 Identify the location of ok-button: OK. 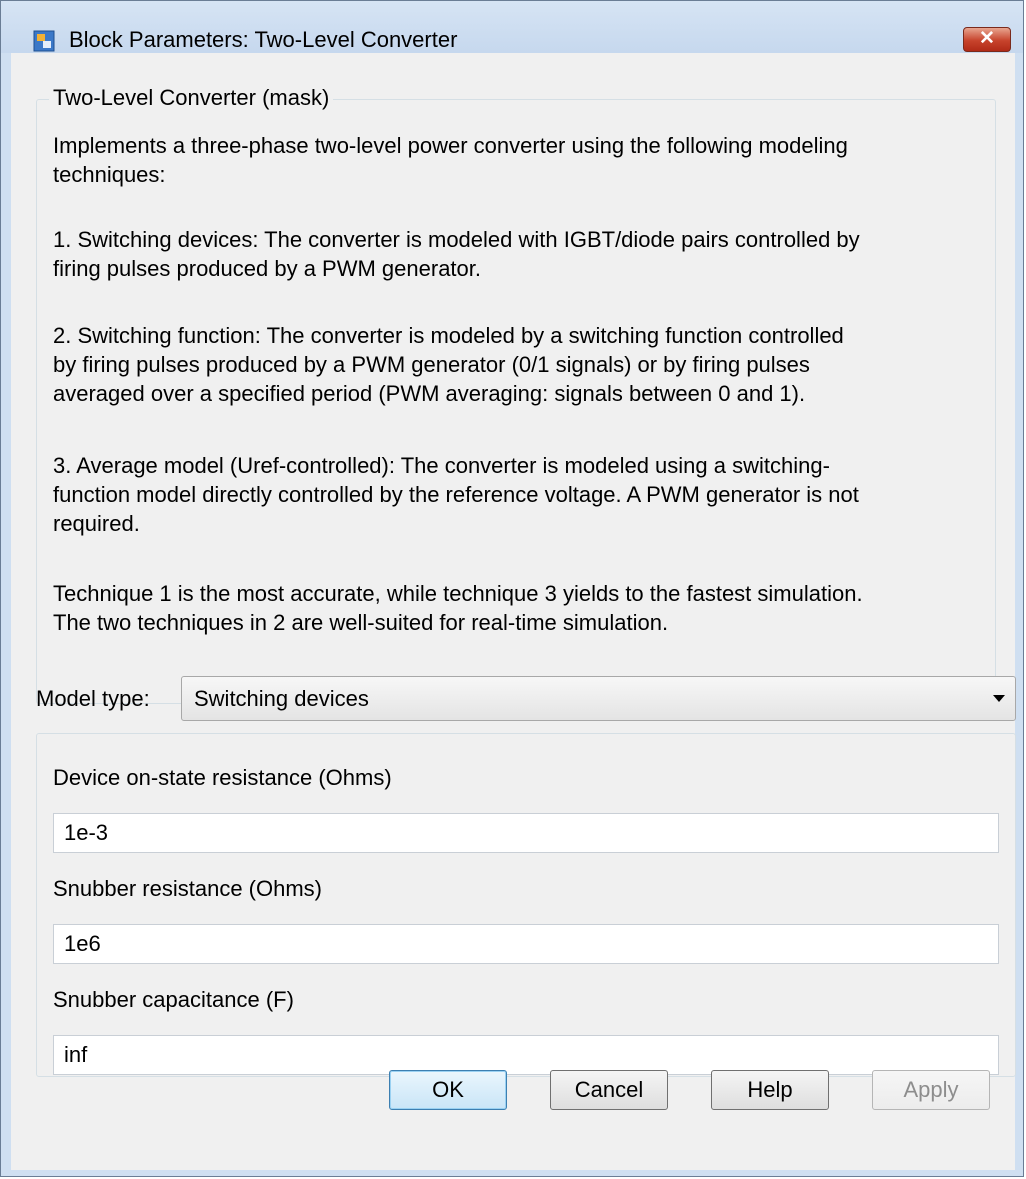
(448, 1090).